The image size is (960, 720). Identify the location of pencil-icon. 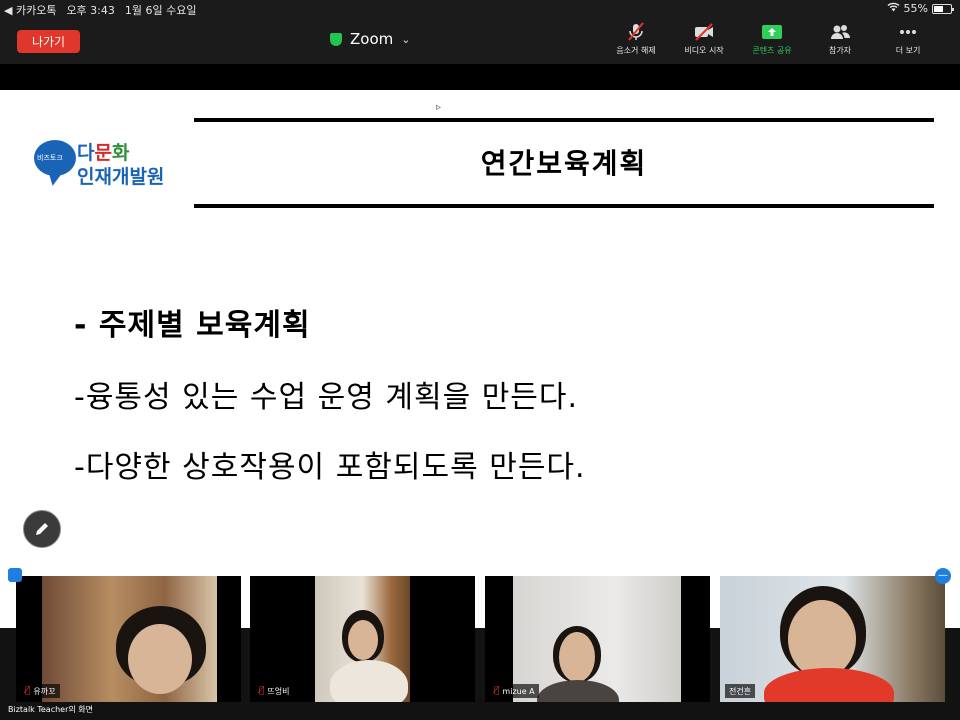
(42, 529).